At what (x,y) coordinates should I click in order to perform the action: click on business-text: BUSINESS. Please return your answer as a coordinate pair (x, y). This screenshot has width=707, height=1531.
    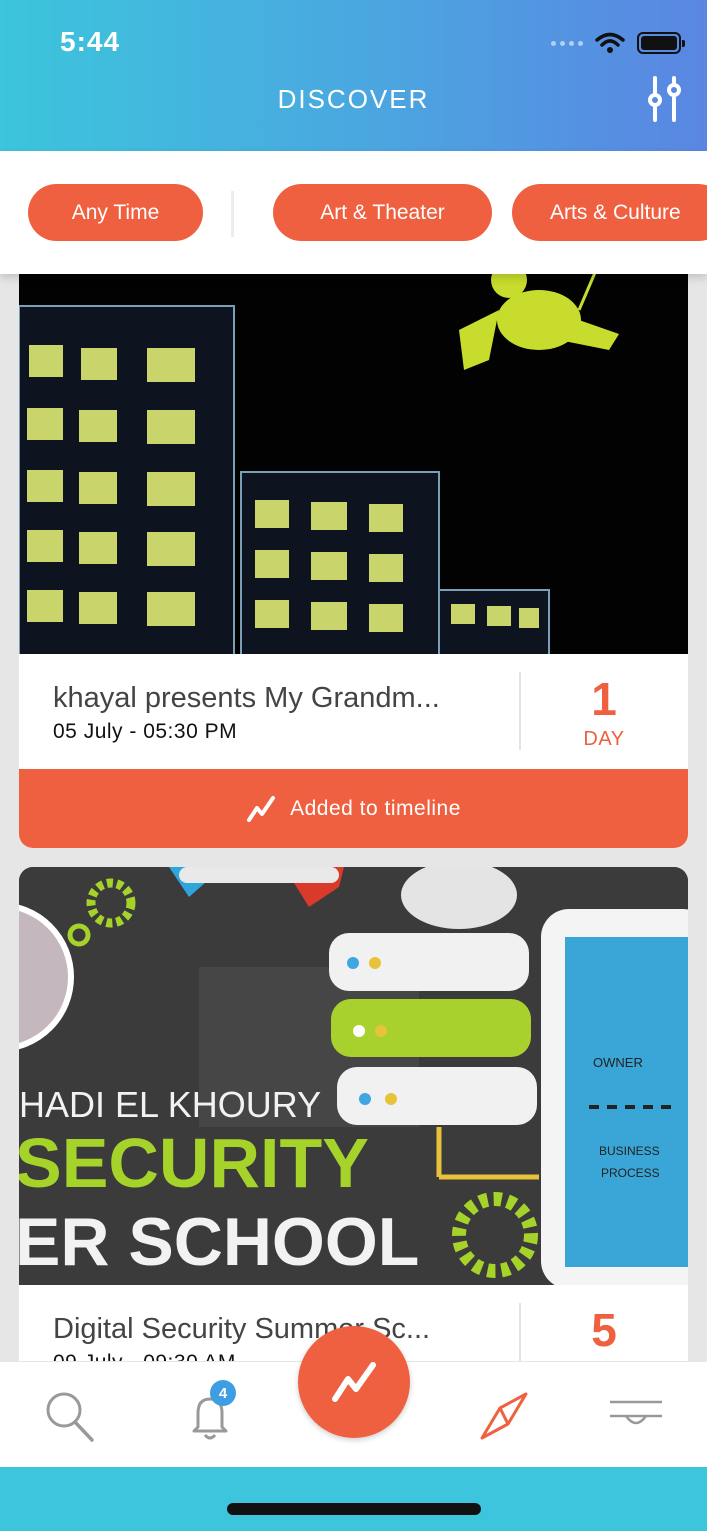
    Looking at the image, I should click on (629, 1151).